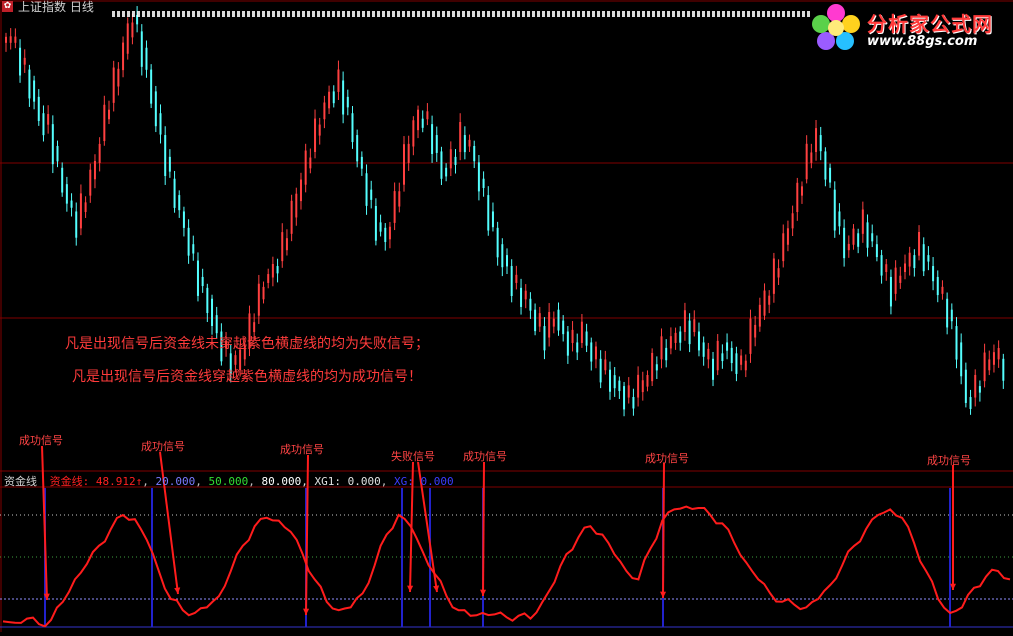 The height and width of the screenshot is (636, 1013). Describe the element at coordinates (96, 481) in the screenshot. I see `legend-item: 资金线: 48.912↑` at that location.